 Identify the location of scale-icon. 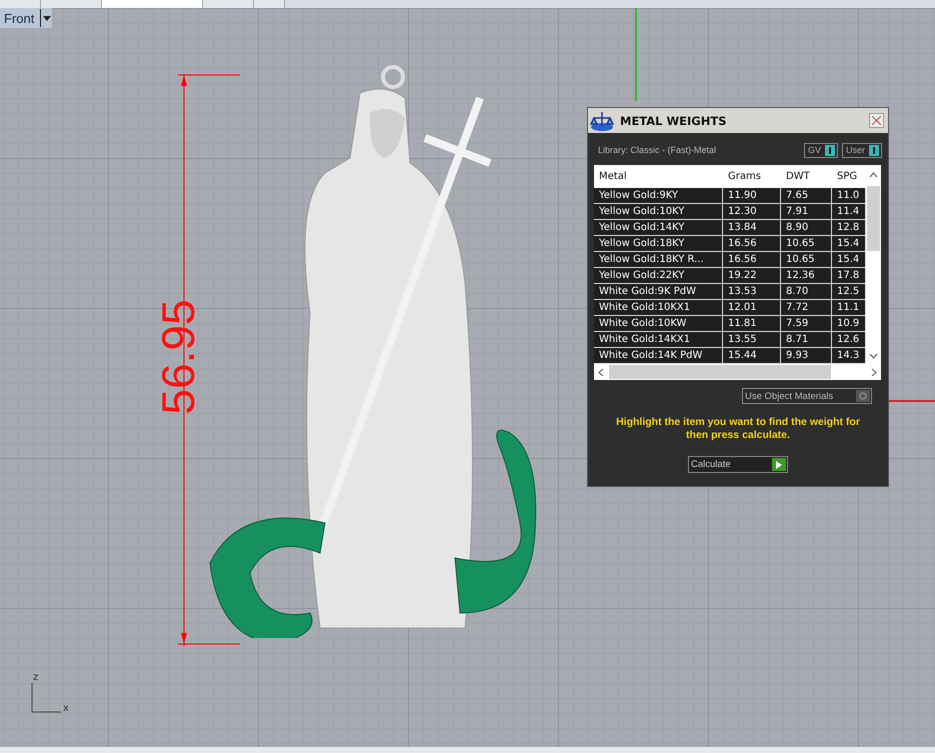
(602, 121).